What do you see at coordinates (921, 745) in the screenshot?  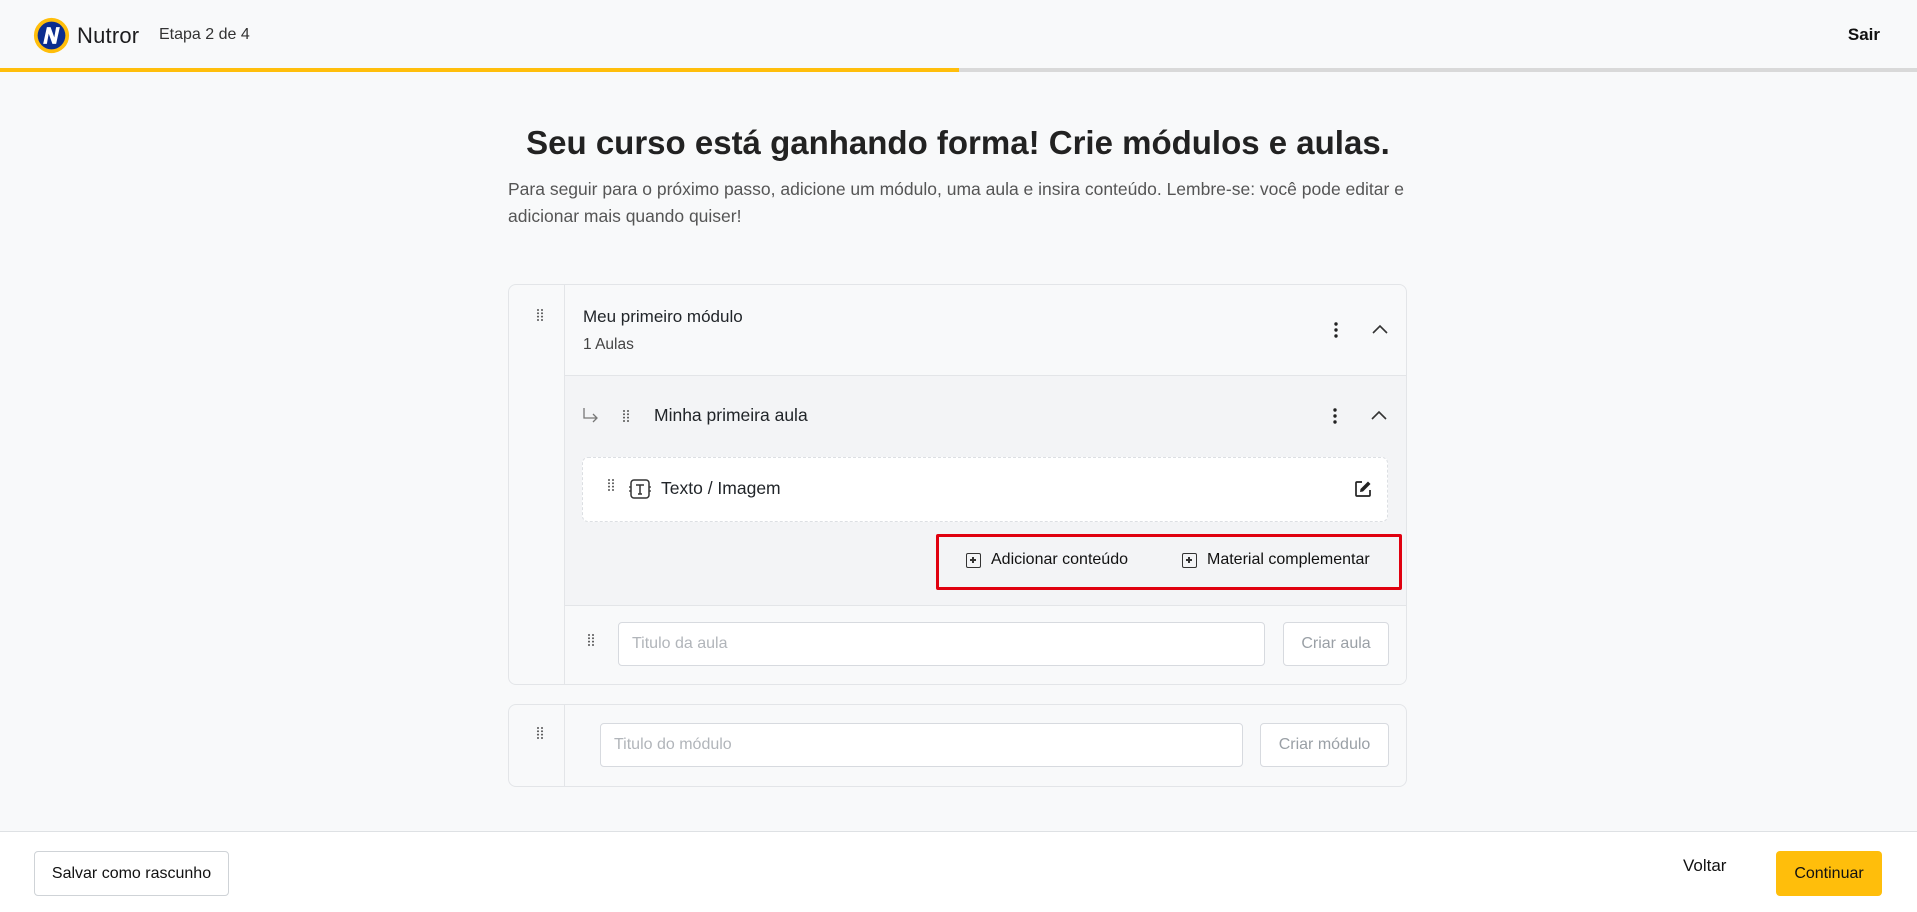 I see `module-title-input` at bounding box center [921, 745].